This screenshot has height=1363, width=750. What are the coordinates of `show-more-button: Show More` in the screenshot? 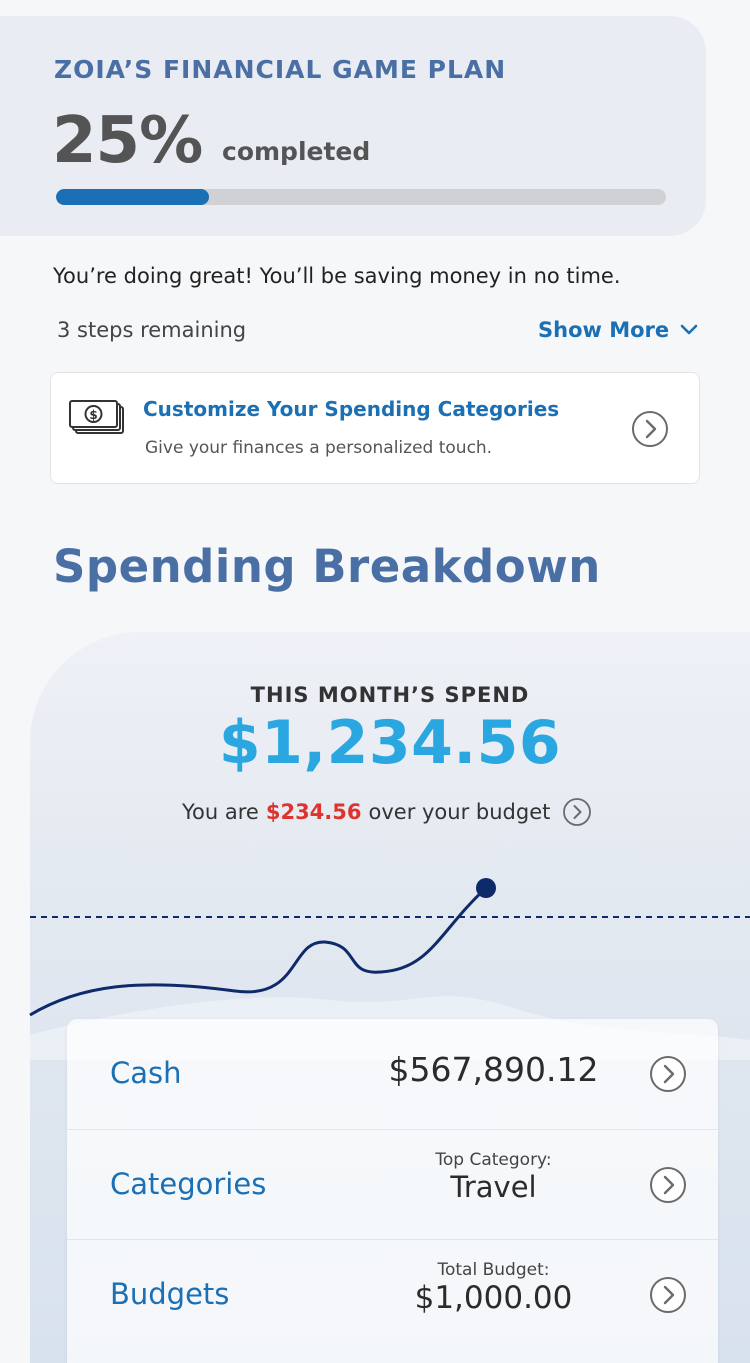 It's located at (618, 330).